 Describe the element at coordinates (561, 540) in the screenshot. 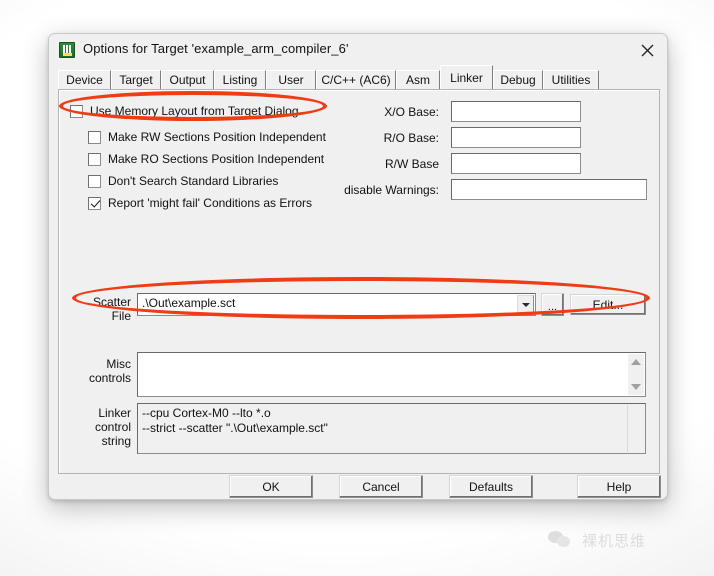

I see `wechat-icon` at that location.